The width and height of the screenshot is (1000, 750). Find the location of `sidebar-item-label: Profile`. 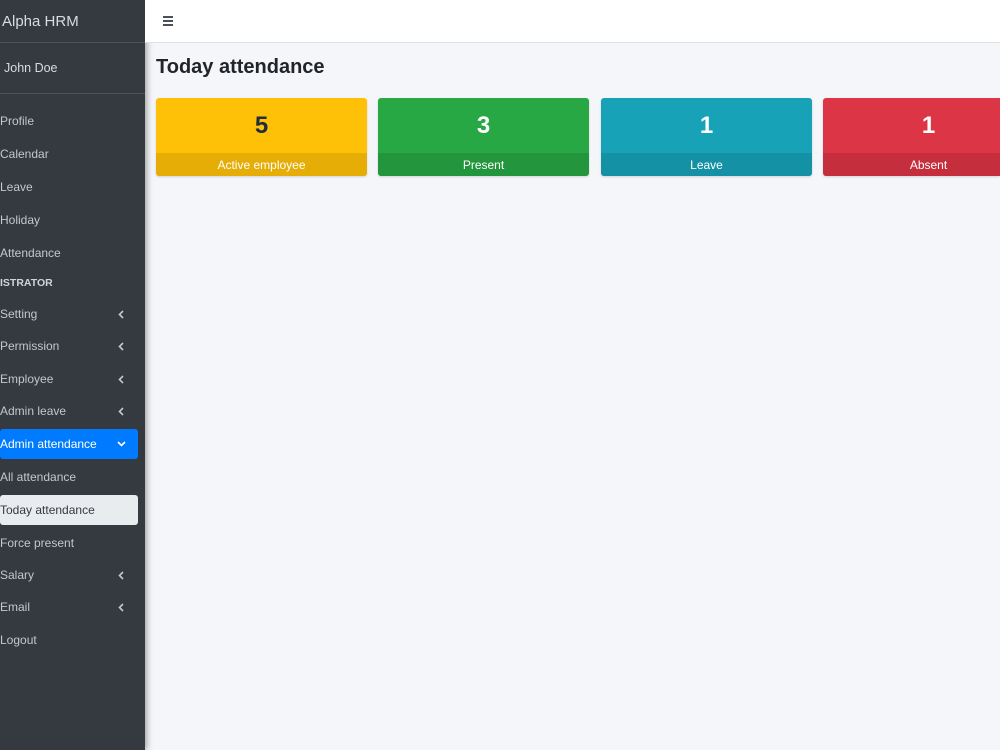

sidebar-item-label: Profile is located at coordinates (17, 121).